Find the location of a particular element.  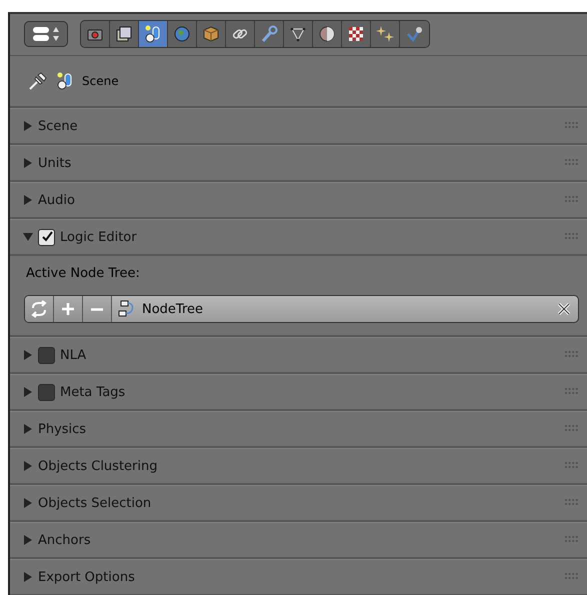

panel-header: Anchors is located at coordinates (298, 540).